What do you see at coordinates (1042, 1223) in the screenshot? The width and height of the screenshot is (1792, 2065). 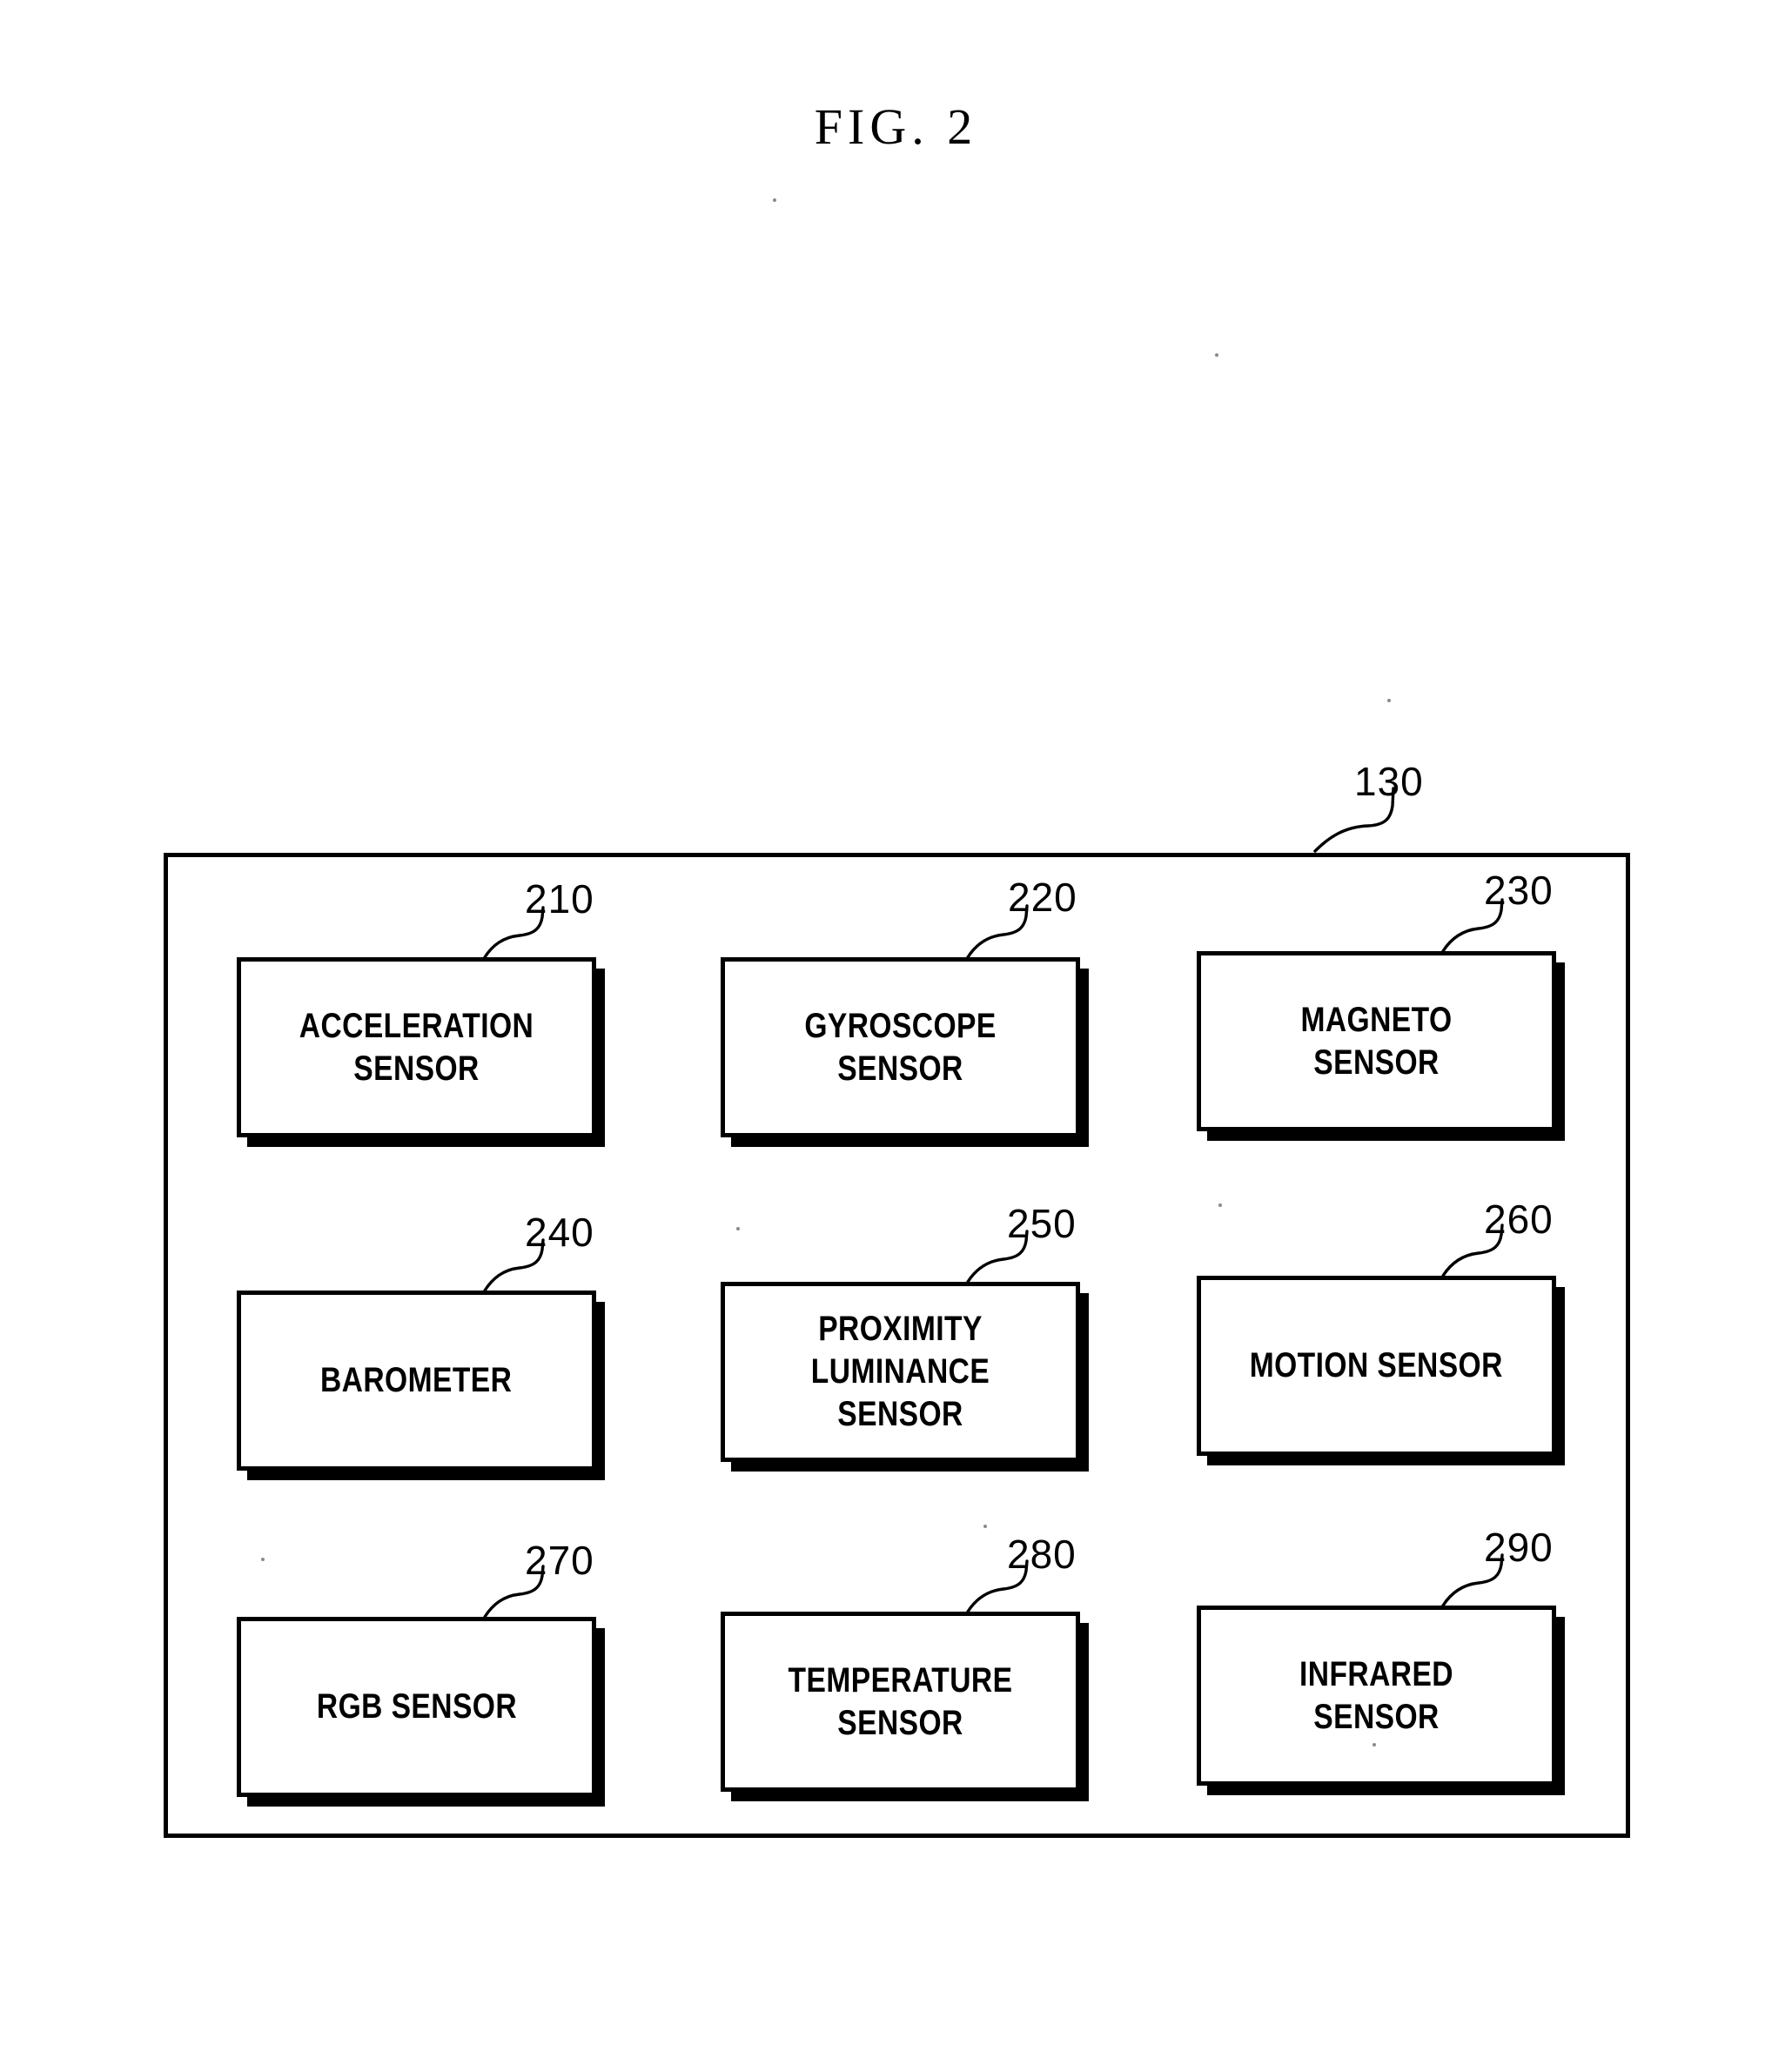 I see `reference-numeral-250: 250` at bounding box center [1042, 1223].